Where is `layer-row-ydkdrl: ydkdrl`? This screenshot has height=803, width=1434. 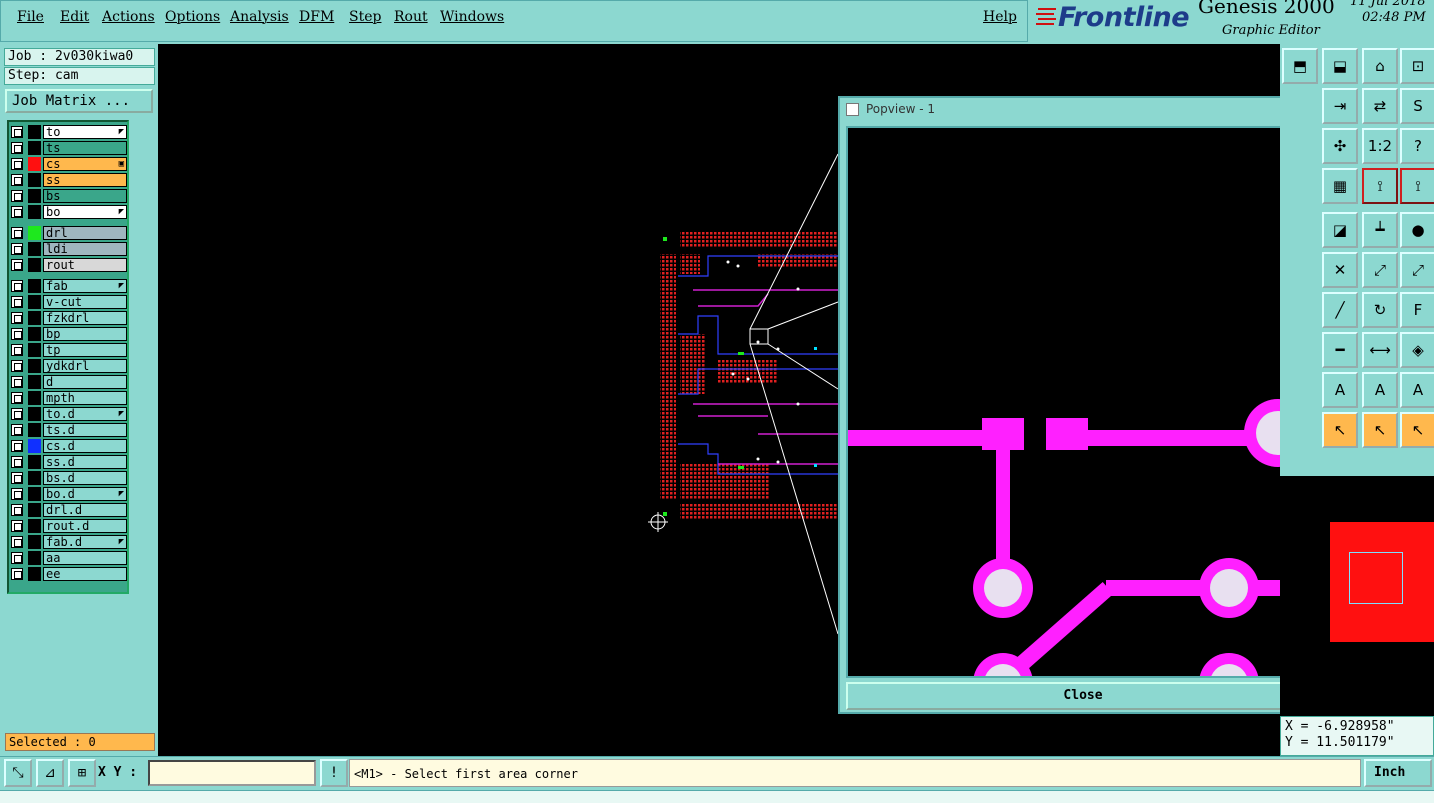
layer-row-ydkdrl: ydkdrl is located at coordinates (69, 366).